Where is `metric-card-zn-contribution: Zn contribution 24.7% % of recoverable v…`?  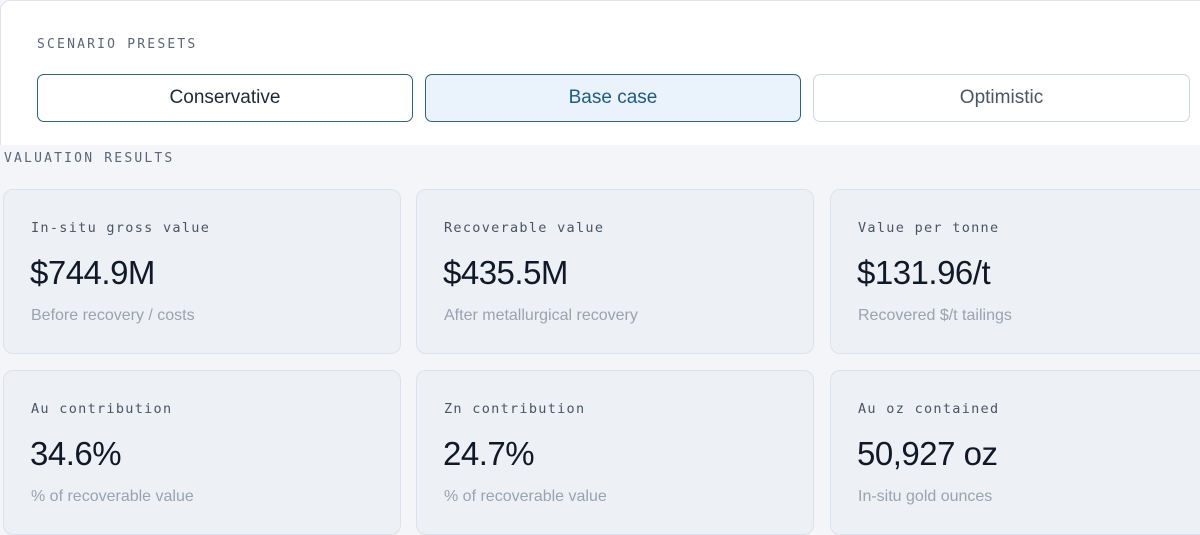
metric-card-zn-contribution: Zn contribution 24.7% % of recoverable v… is located at coordinates (615, 452).